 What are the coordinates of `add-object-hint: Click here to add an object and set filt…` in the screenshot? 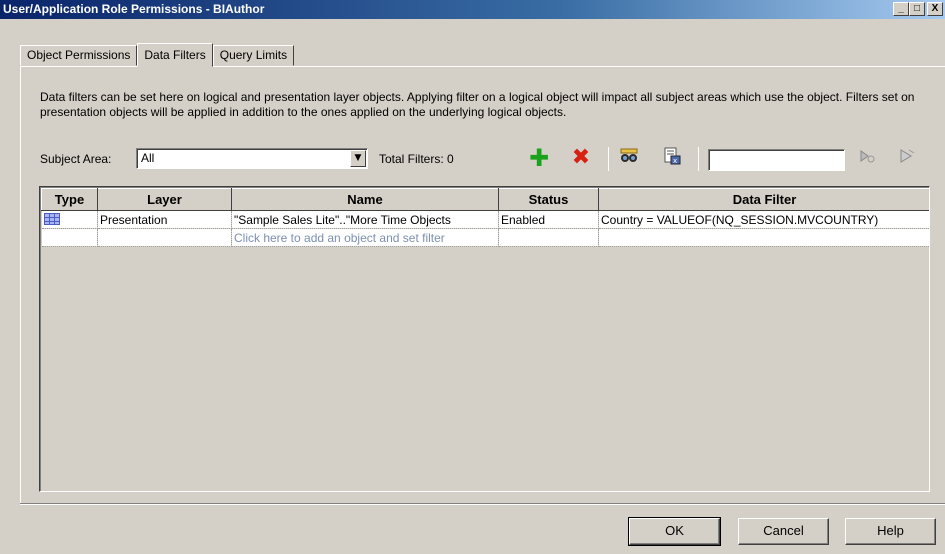 It's located at (365, 237).